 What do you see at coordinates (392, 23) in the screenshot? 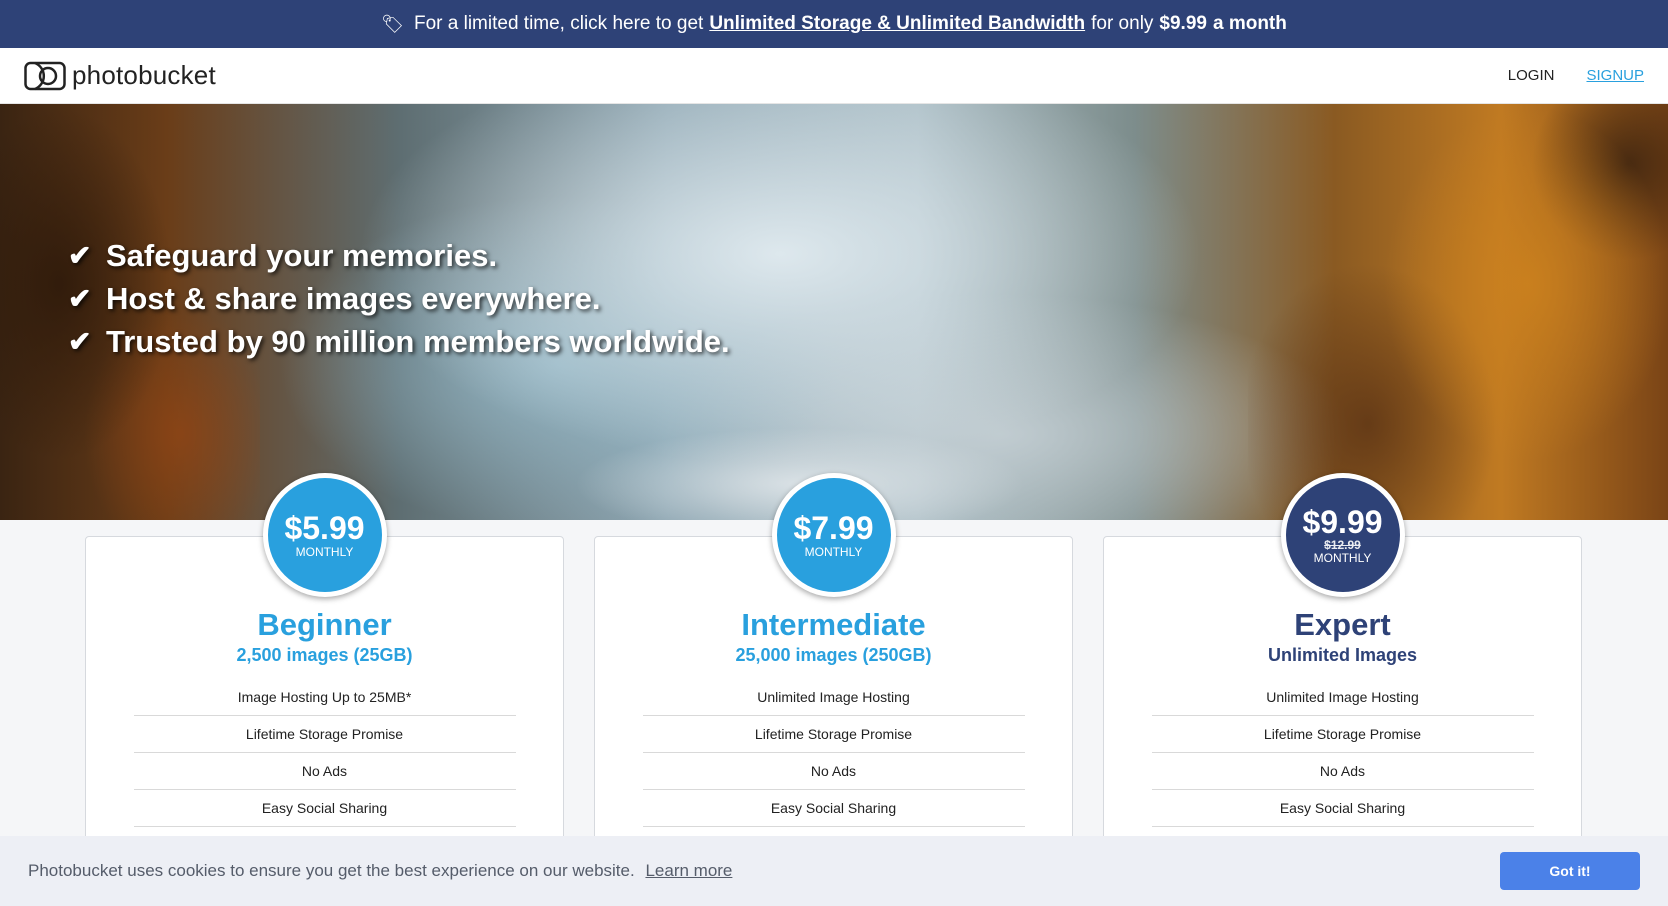
I see `tag-icon: 🏷` at bounding box center [392, 23].